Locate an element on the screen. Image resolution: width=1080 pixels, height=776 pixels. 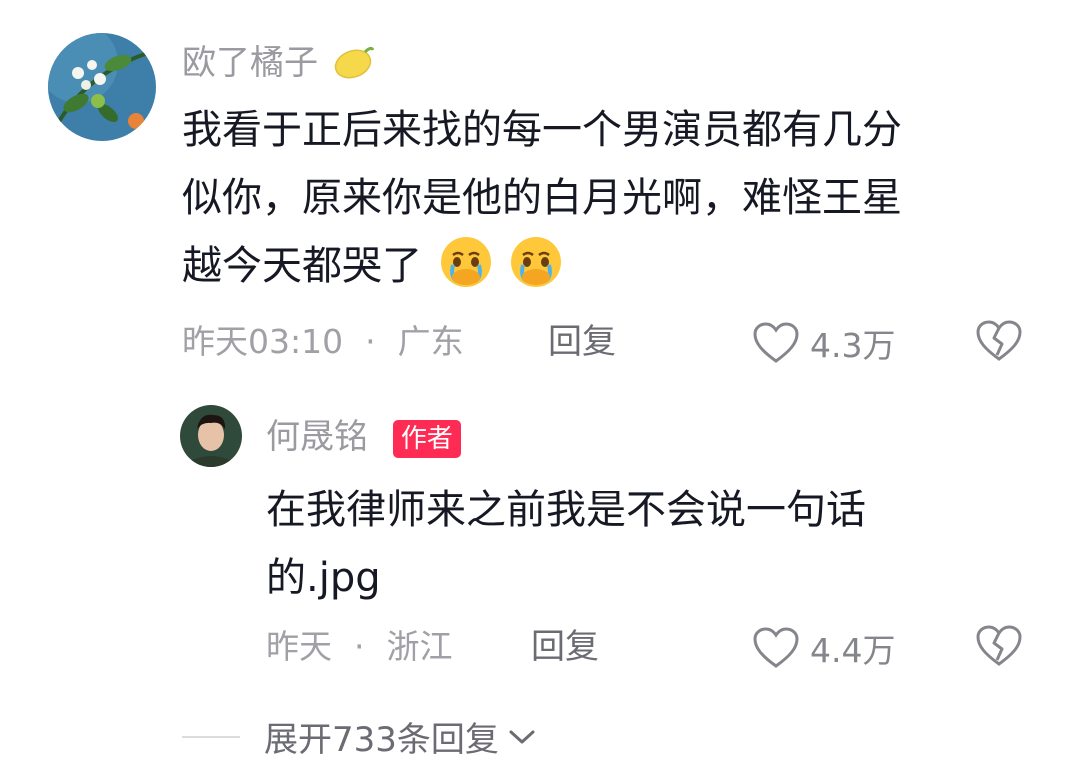
author-badge: 作者 is located at coordinates (426, 438).